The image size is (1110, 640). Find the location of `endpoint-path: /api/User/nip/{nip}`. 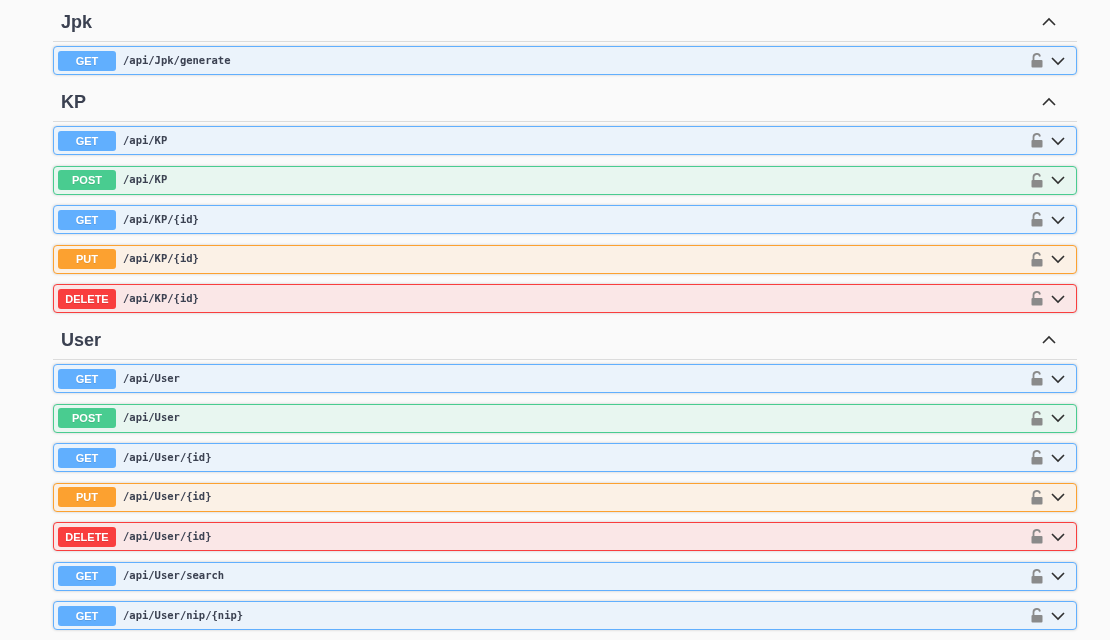

endpoint-path: /api/User/nip/{nip} is located at coordinates (184, 615).